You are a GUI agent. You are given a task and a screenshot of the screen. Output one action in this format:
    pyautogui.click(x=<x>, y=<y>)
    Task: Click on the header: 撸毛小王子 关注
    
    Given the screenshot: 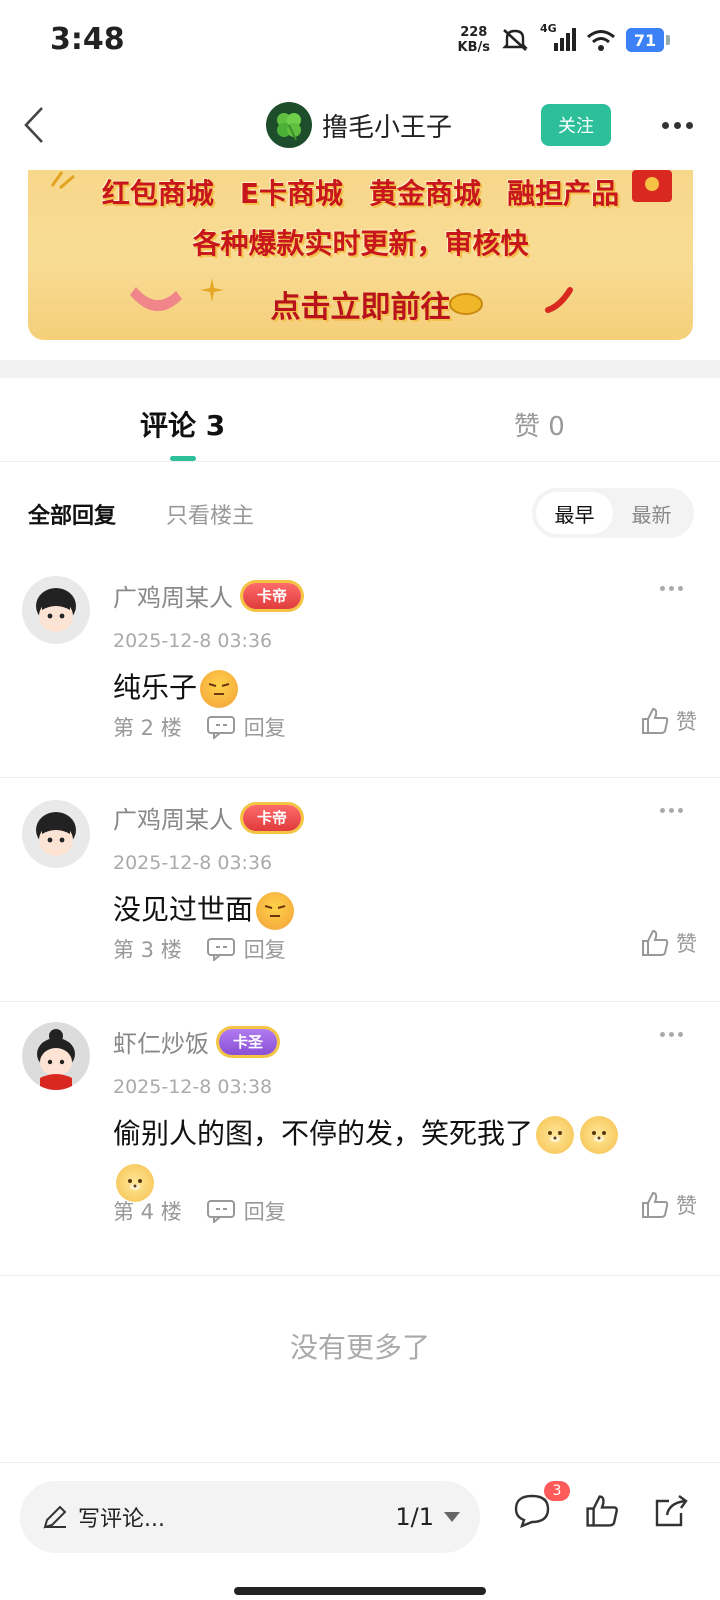 What is the action you would take?
    pyautogui.click(x=360, y=127)
    